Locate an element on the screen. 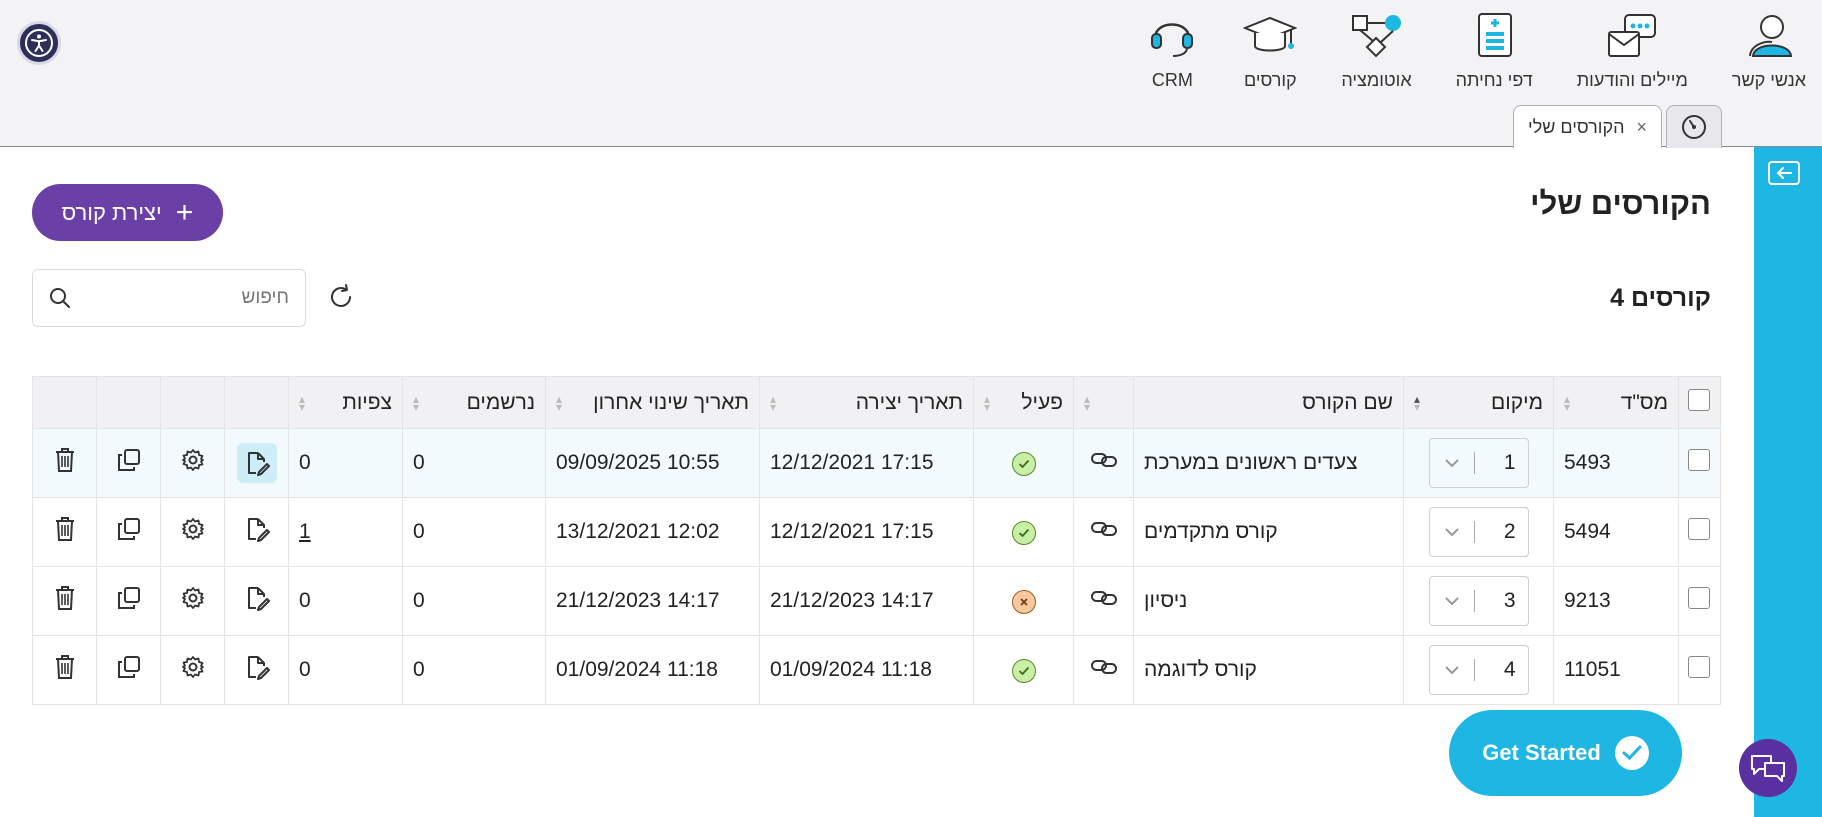 The height and width of the screenshot is (817, 1822). messages-icon is located at coordinates (1632, 35).